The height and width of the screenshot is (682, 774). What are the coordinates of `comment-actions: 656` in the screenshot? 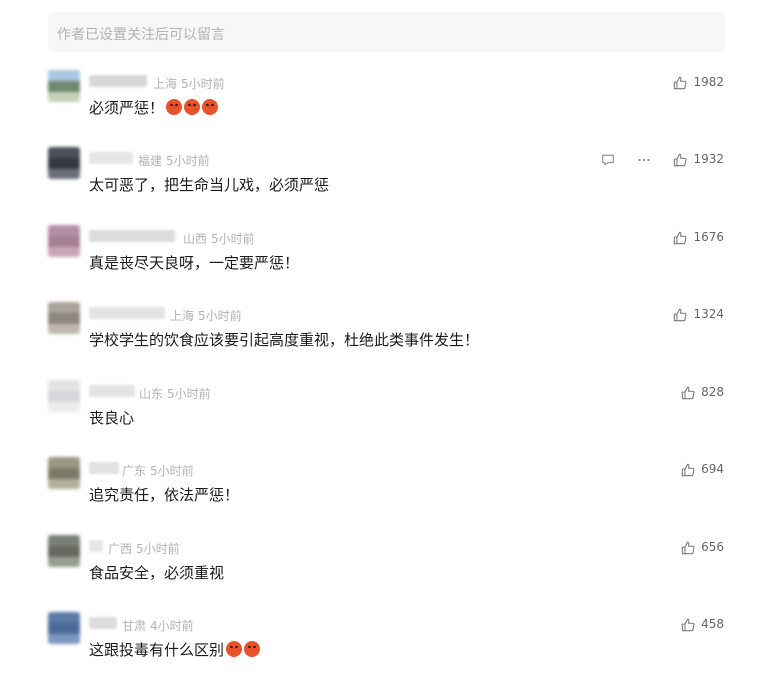 It's located at (702, 547).